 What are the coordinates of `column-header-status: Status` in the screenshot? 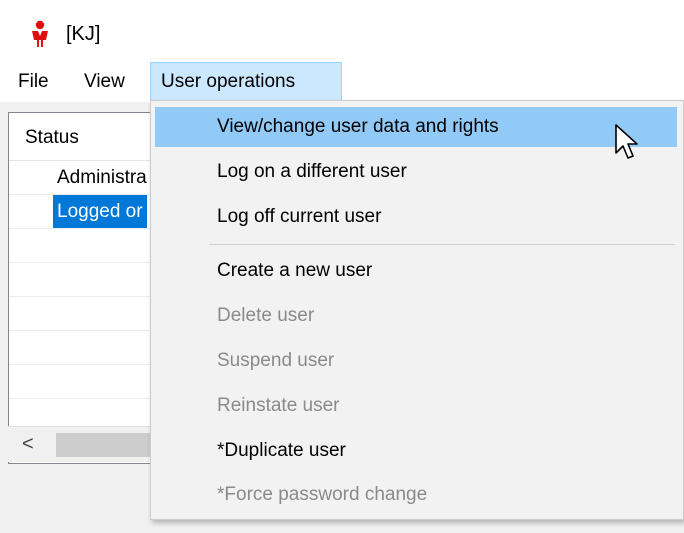 It's located at (52, 138).